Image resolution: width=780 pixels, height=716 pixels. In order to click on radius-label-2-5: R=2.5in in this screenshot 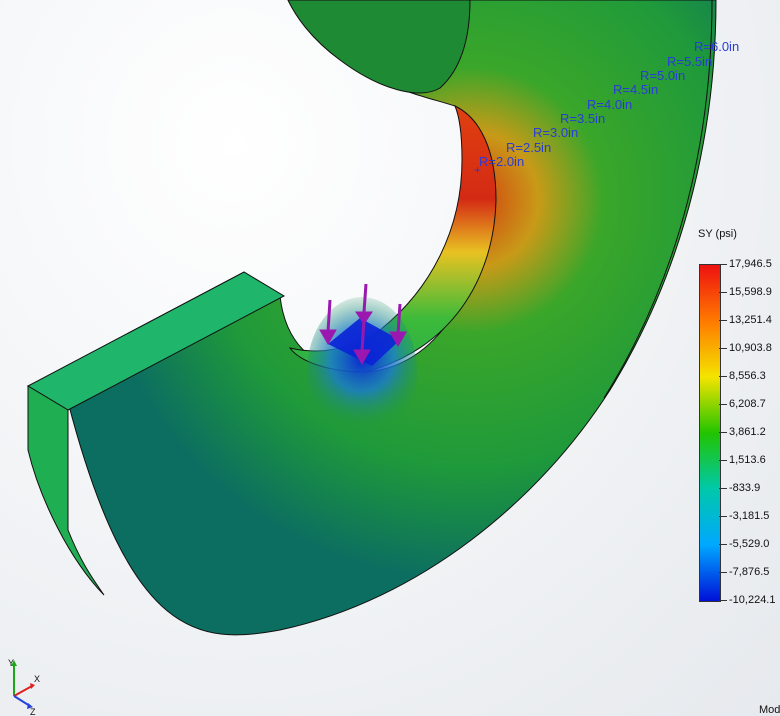, I will do `click(528, 147)`.